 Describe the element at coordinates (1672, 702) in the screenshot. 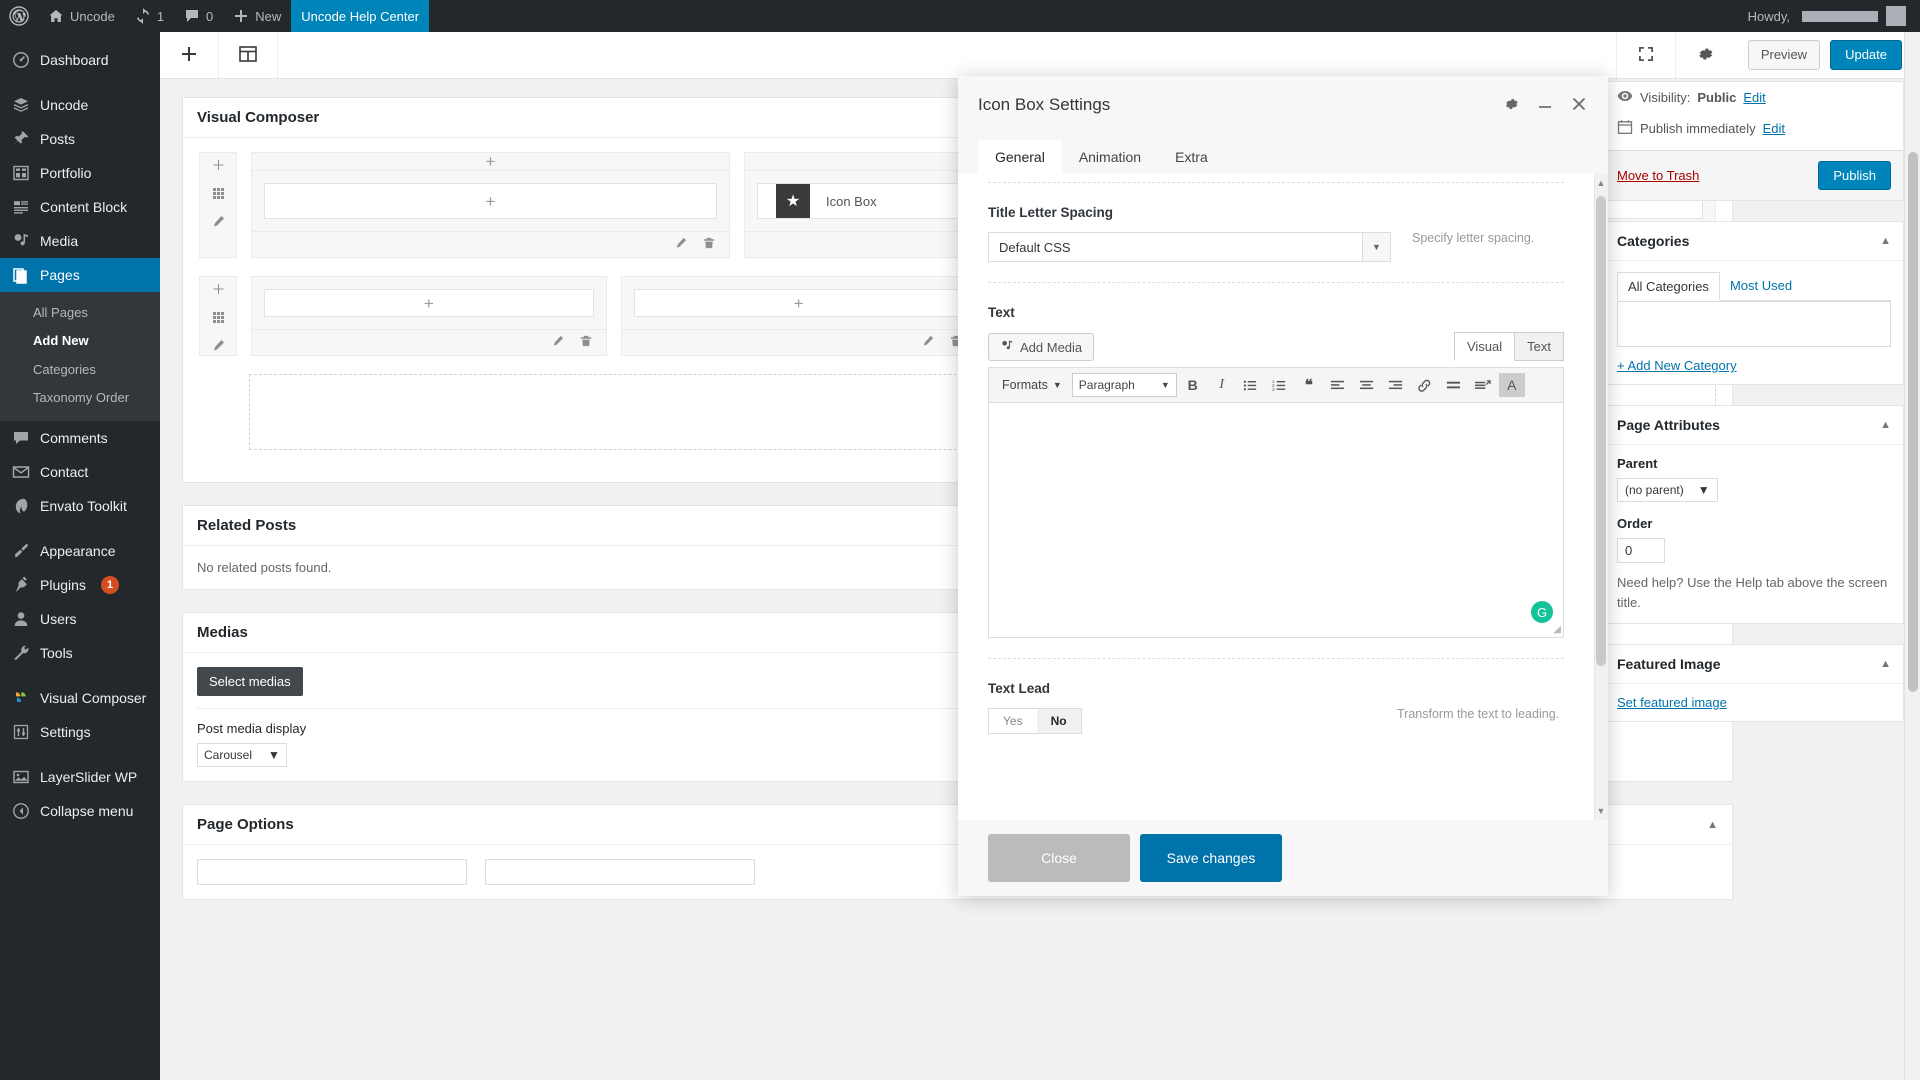

I see `set-featured-image-link: Set featured image` at that location.